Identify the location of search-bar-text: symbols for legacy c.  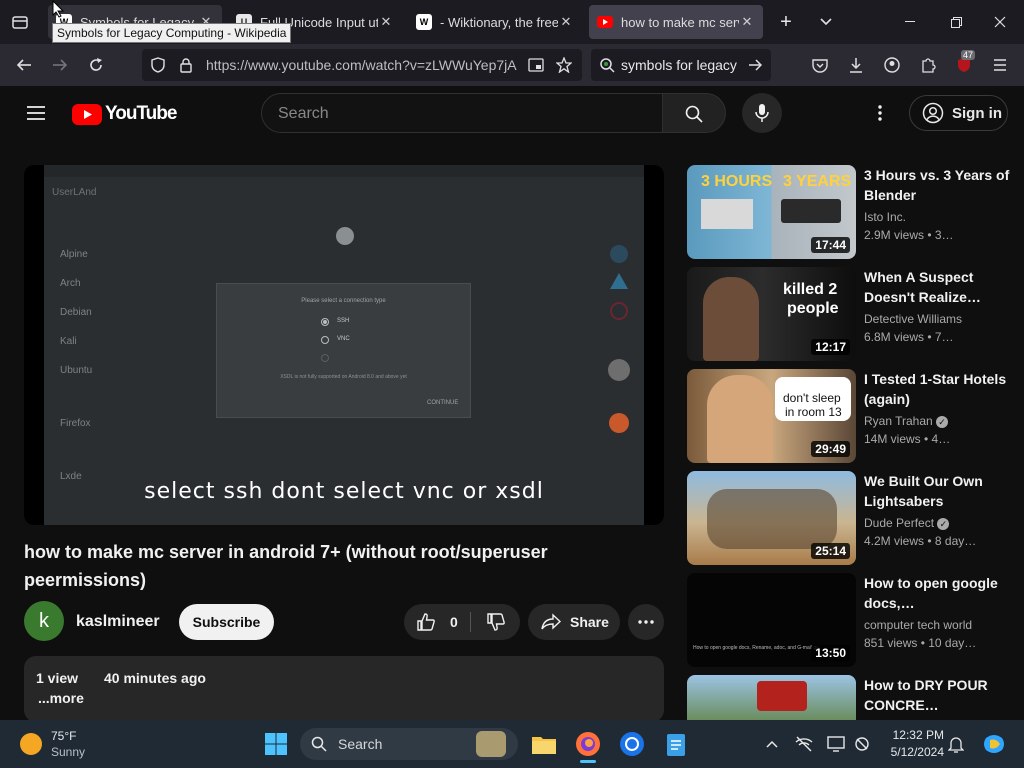
(681, 65).